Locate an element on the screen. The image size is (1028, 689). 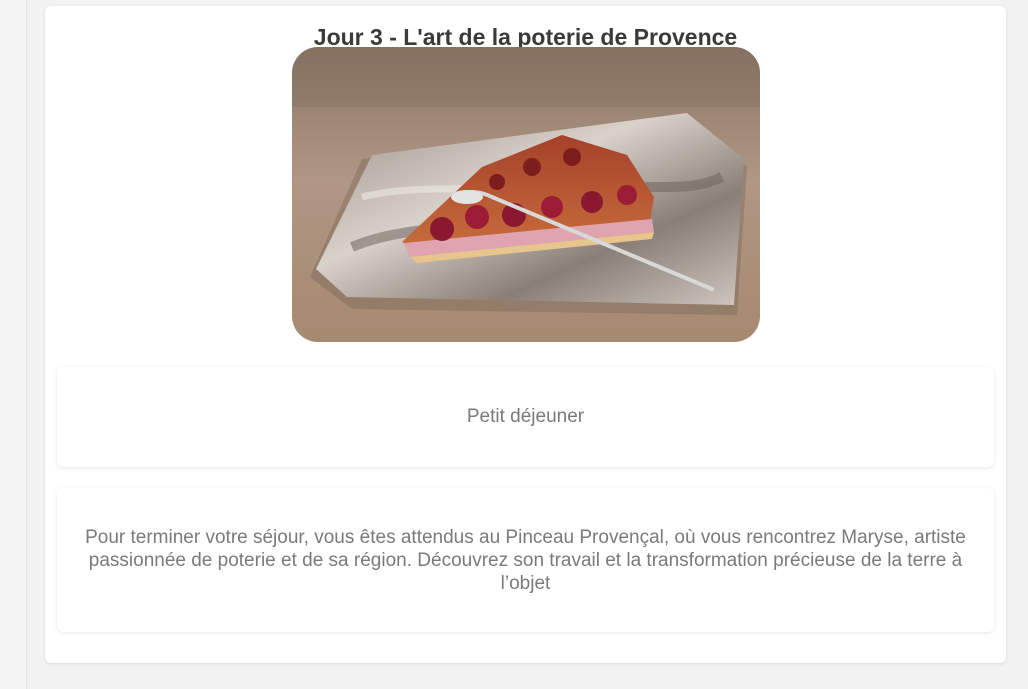
meal-panel: Petit déjeuner is located at coordinates (525, 417).